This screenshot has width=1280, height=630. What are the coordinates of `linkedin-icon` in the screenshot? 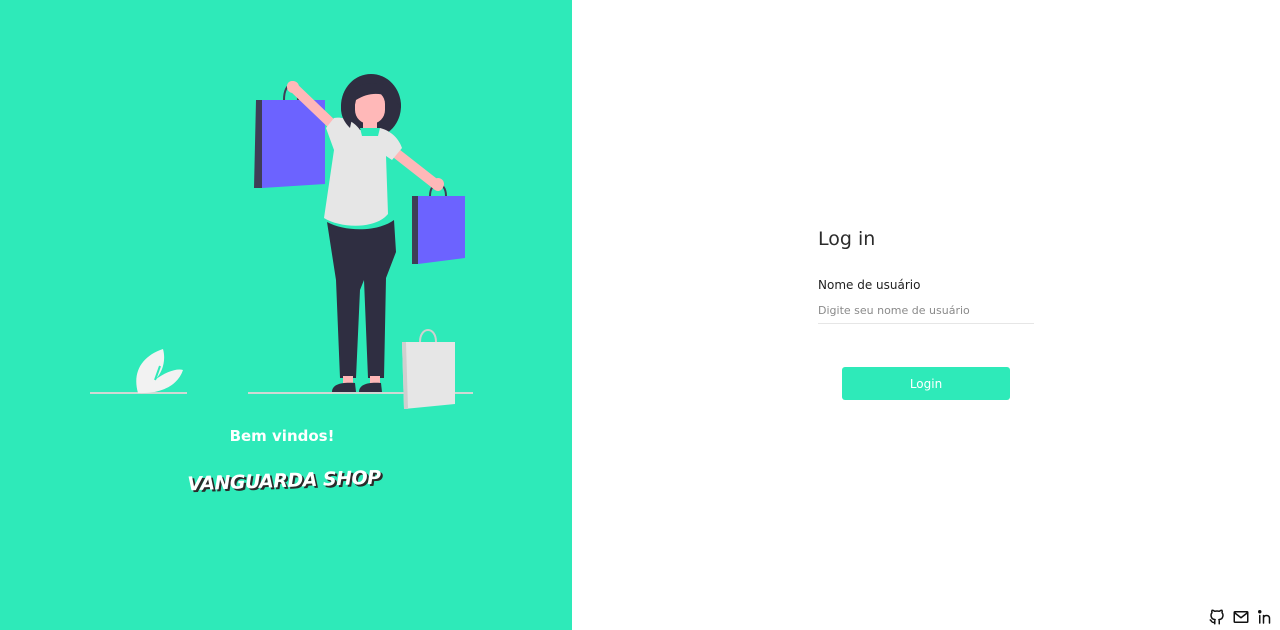 It's located at (1265, 617).